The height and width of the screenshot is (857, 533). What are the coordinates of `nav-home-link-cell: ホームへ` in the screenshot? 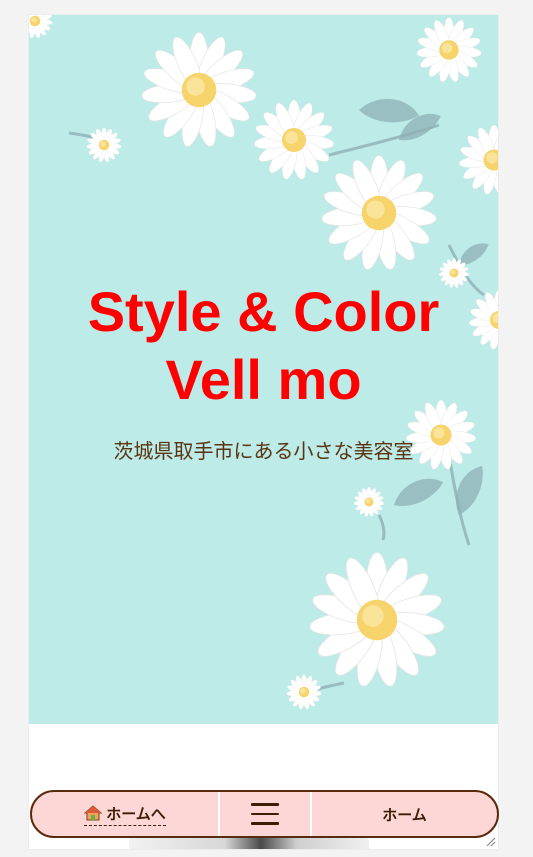 It's located at (126, 814).